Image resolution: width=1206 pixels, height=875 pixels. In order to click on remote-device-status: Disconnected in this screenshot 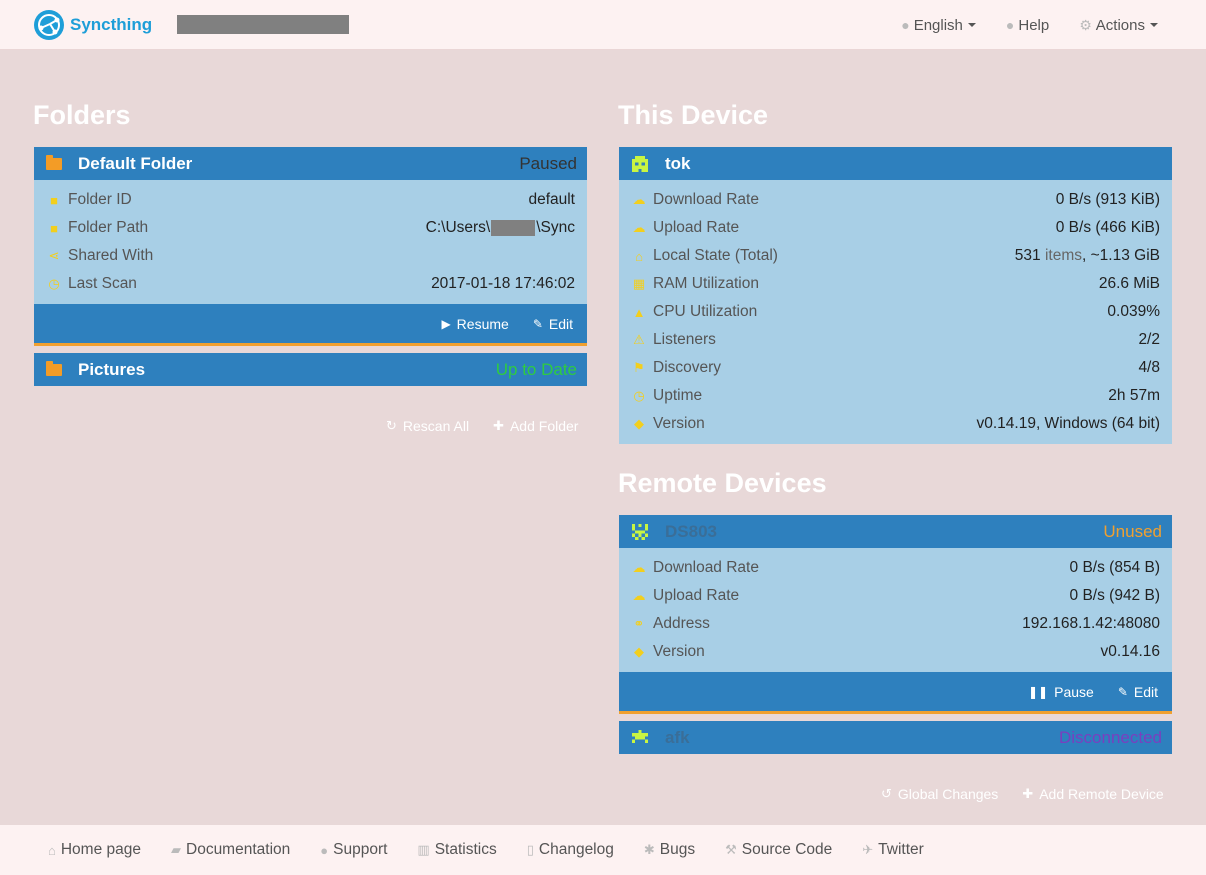, I will do `click(1110, 737)`.